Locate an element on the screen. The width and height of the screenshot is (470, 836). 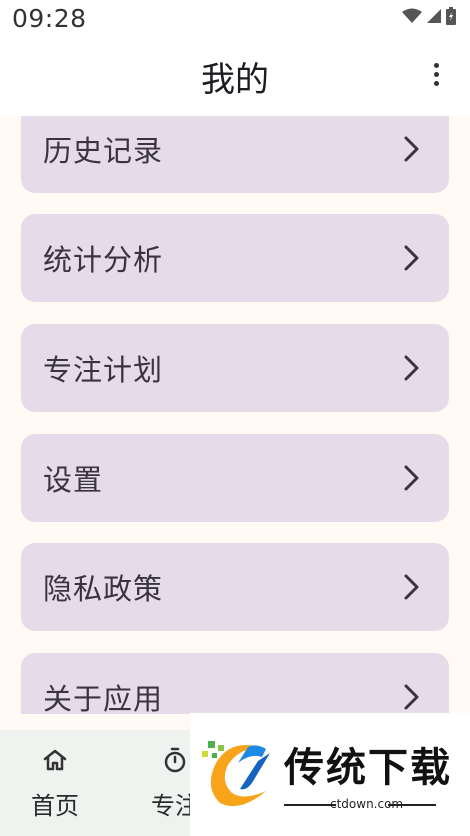
menu-item-label: 关于应用 is located at coordinates (103, 698).